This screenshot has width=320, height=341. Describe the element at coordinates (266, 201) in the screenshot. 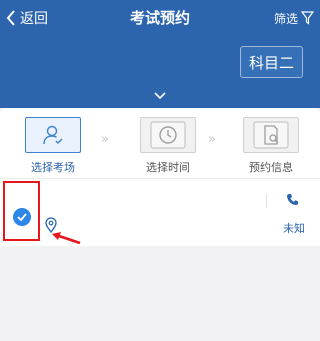

I see `divider` at that location.